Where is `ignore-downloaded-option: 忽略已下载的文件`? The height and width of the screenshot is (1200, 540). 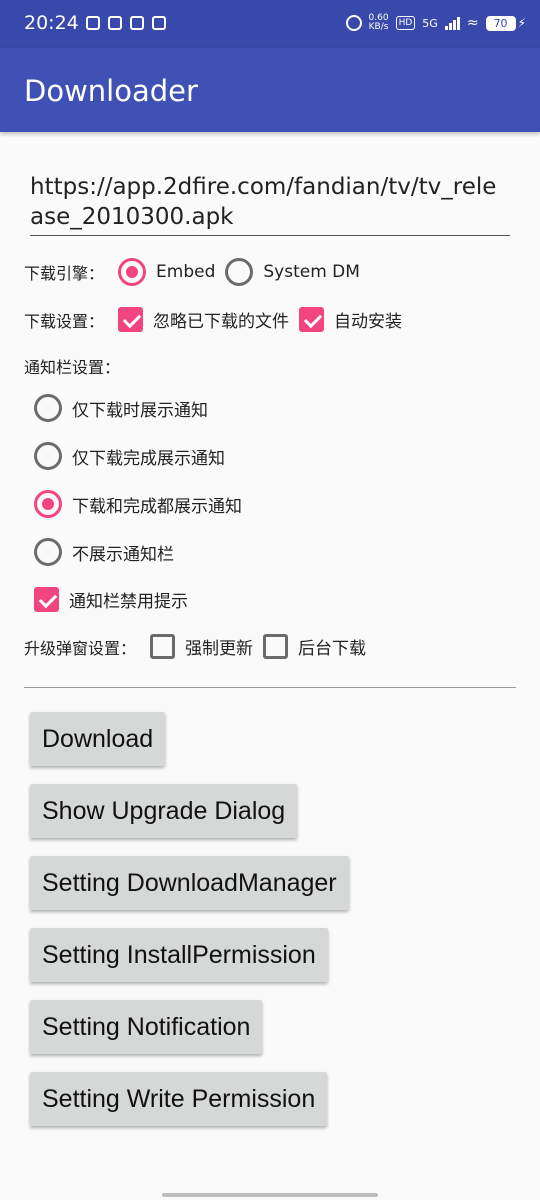
ignore-downloaded-option: 忽略已下载的文件 is located at coordinates (203, 319).